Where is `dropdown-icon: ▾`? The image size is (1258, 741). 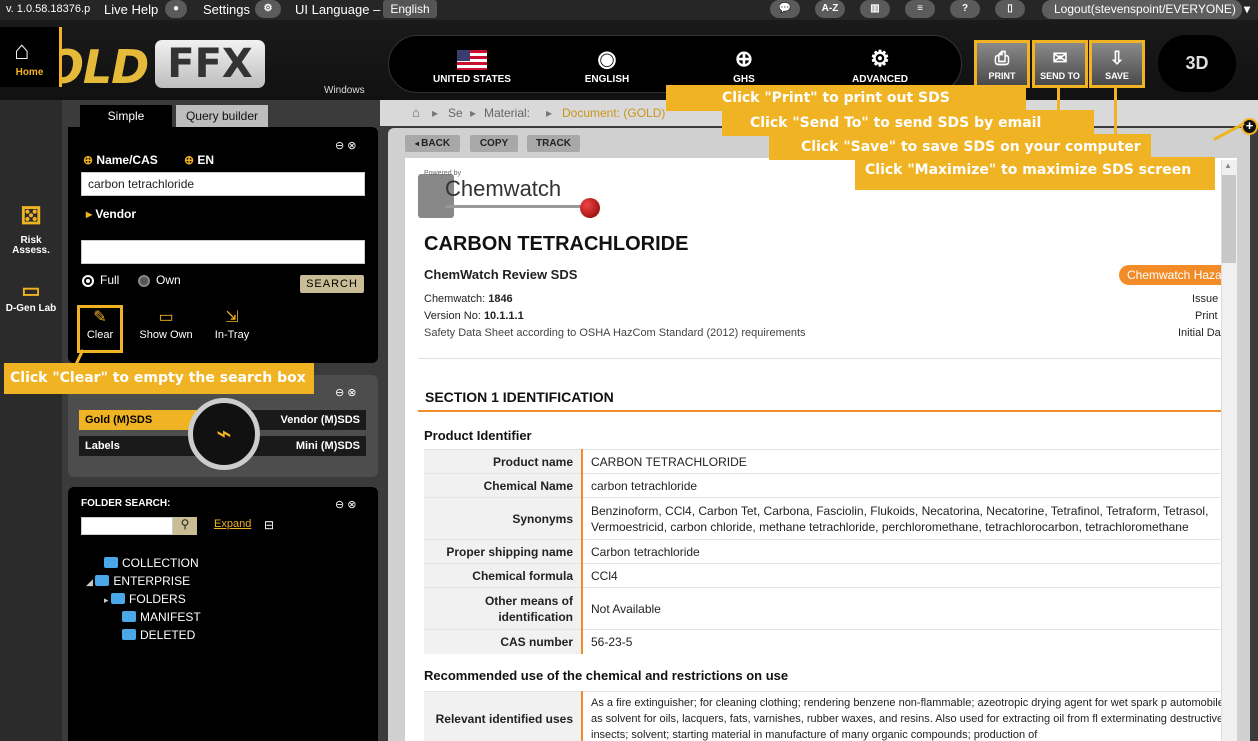 dropdown-icon: ▾ is located at coordinates (1247, 9).